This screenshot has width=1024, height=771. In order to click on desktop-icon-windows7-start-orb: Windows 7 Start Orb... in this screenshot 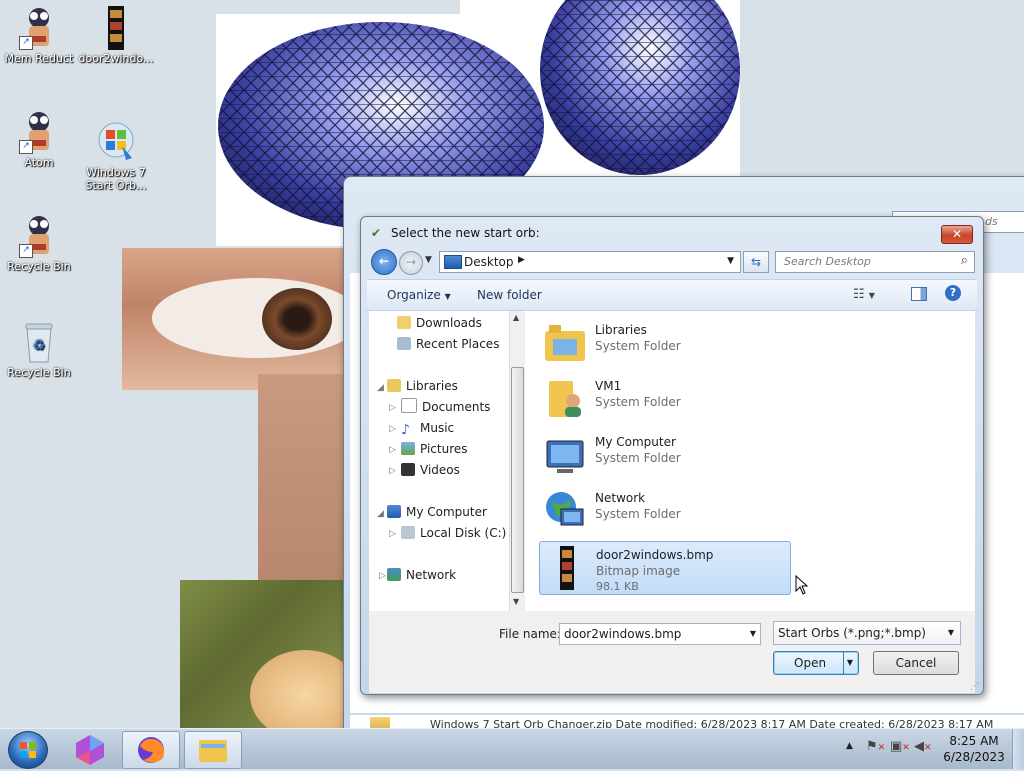, I will do `click(116, 156)`.